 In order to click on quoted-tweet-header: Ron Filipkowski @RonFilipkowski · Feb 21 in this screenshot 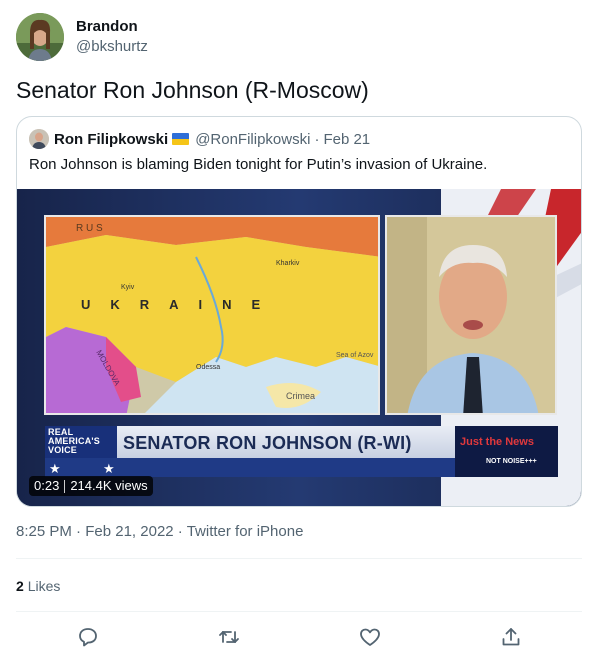, I will do `click(199, 139)`.